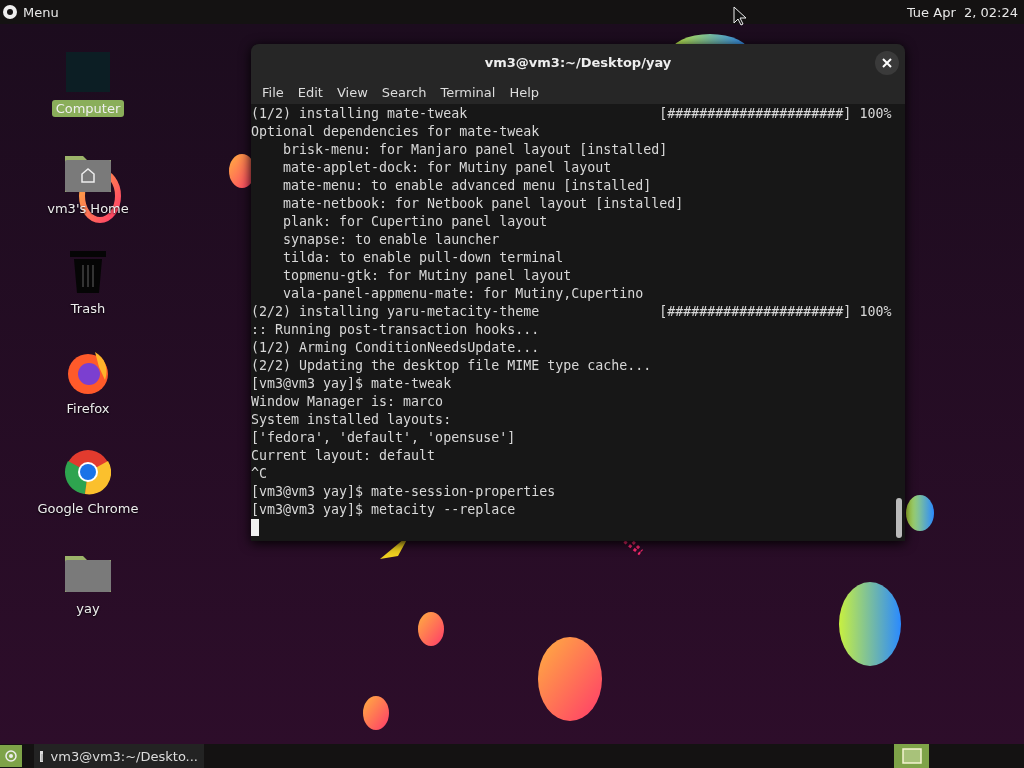 Image resolution: width=1024 pixels, height=768 pixels. I want to click on menu-logo-icon, so click(11, 756).